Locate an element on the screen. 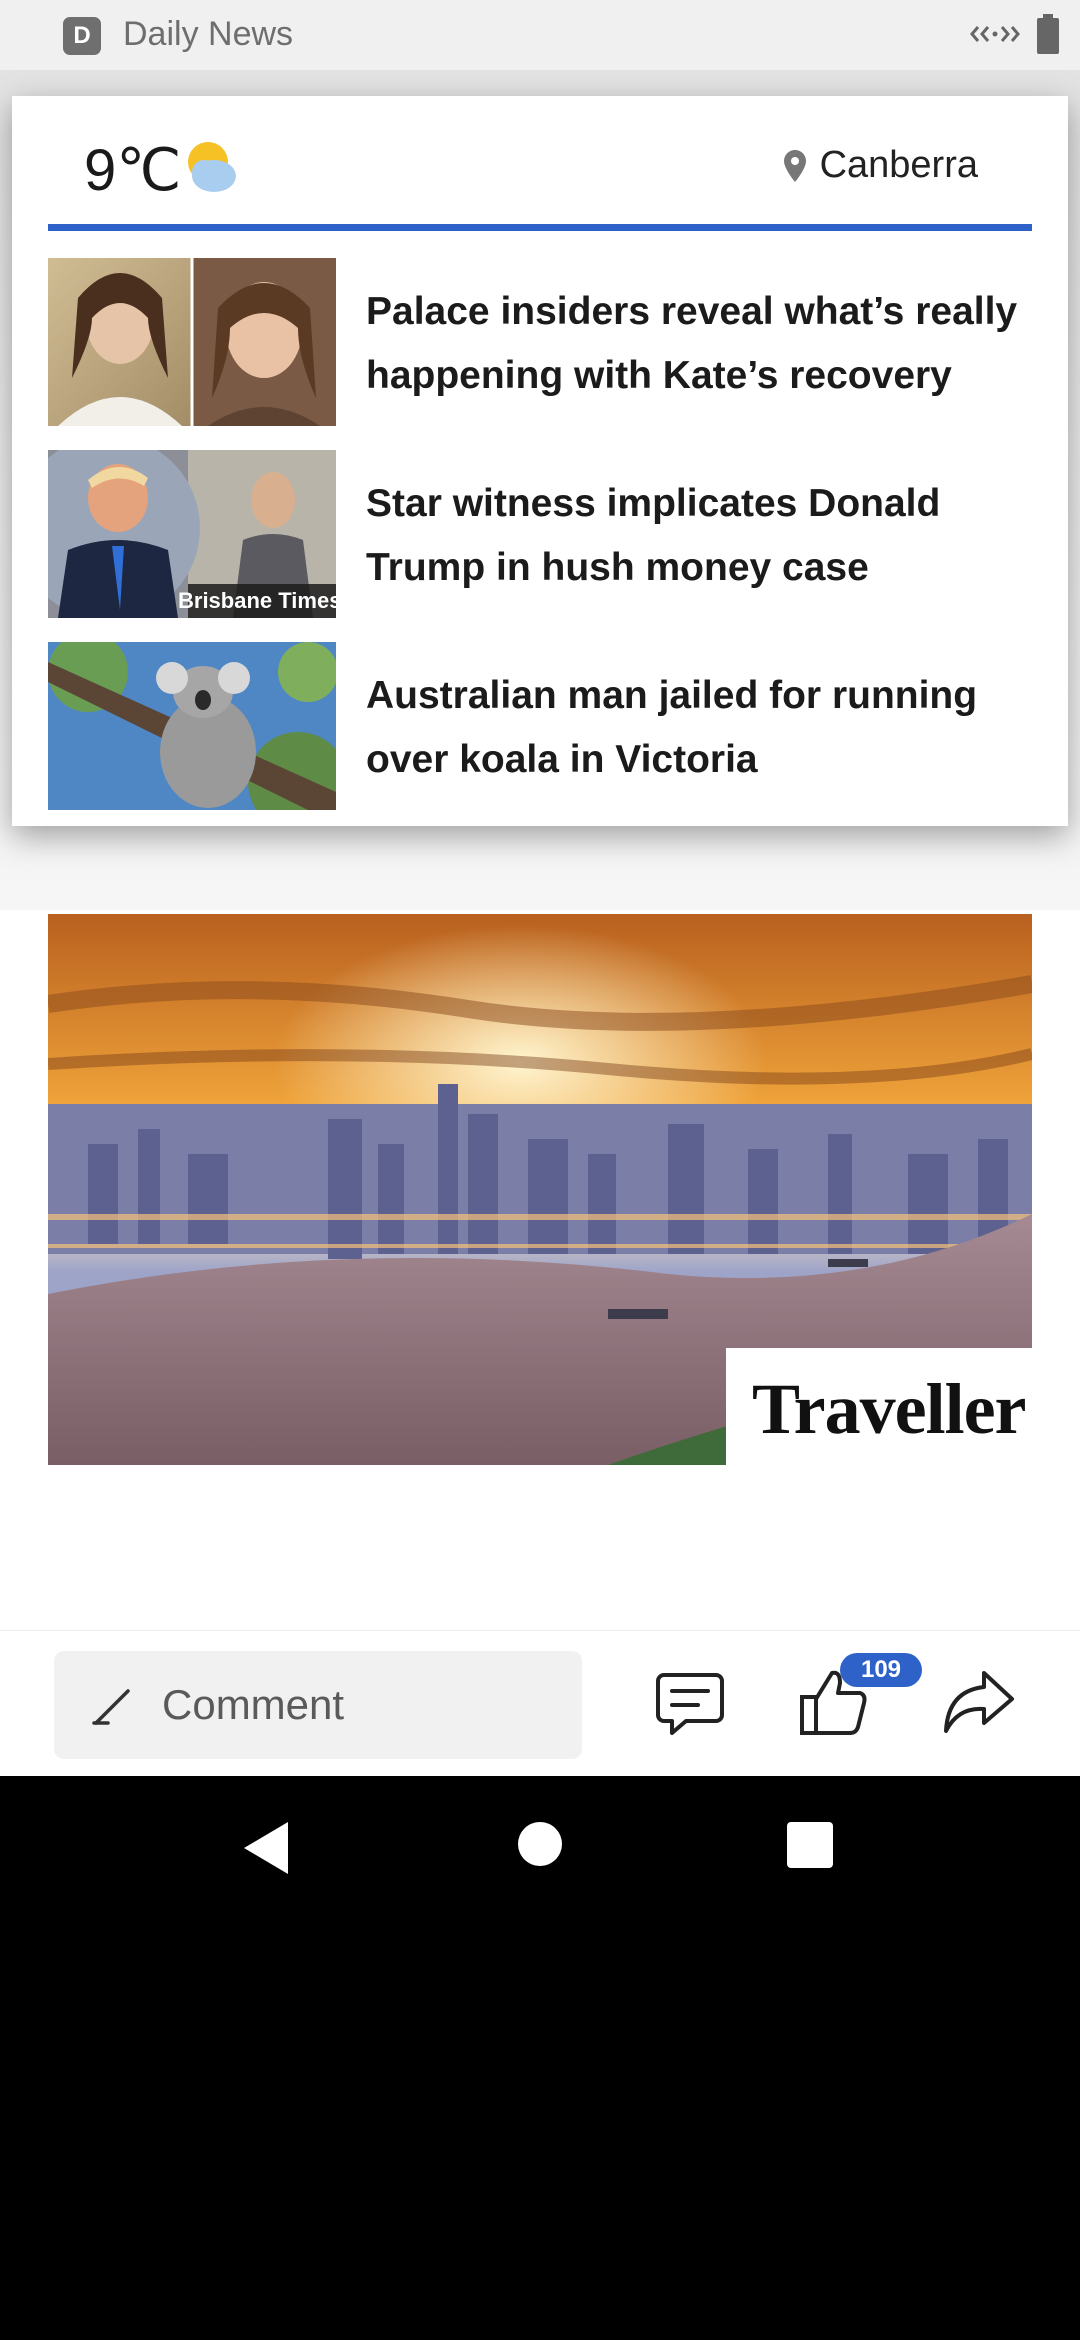 The height and width of the screenshot is (2340, 1080). accent-divider is located at coordinates (540, 227).